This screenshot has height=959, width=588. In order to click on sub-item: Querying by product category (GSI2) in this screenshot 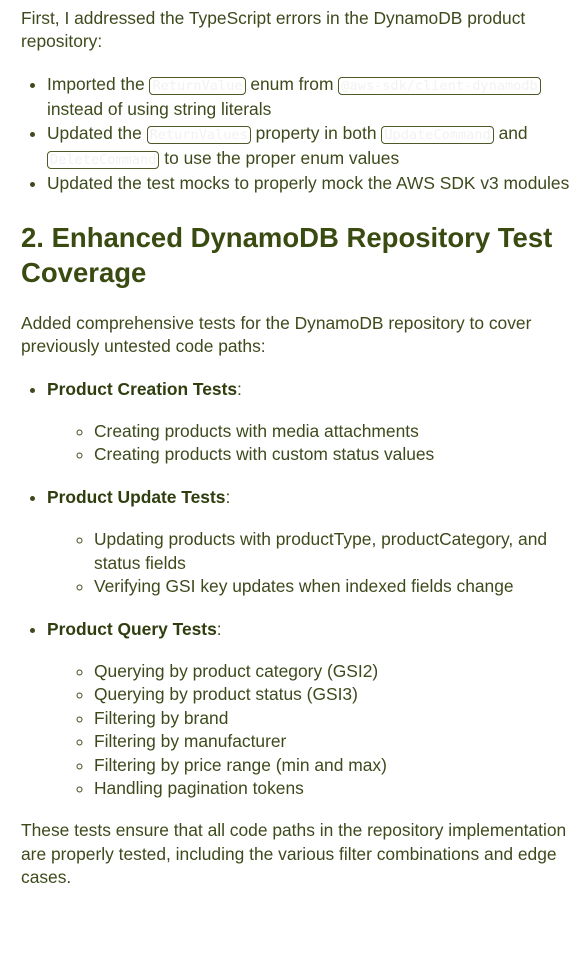, I will do `click(338, 671)`.